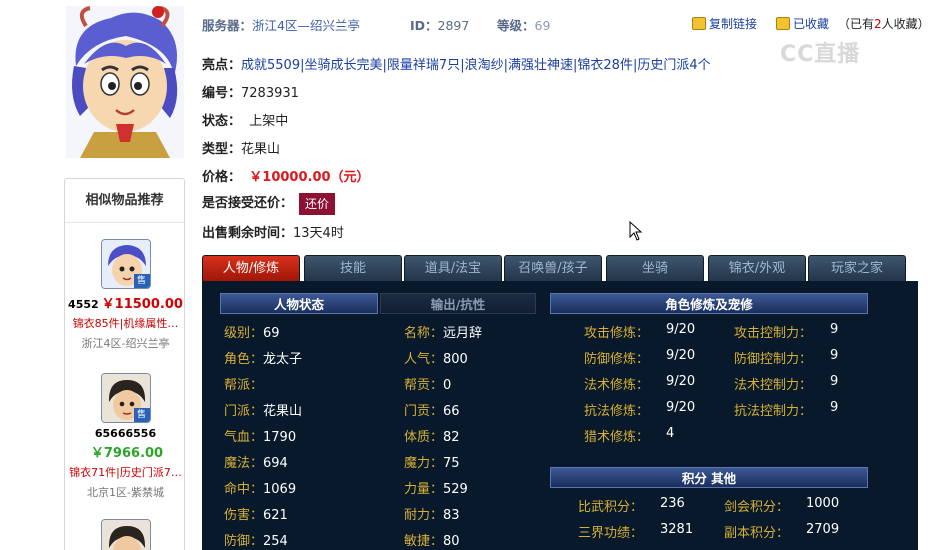  Describe the element at coordinates (275, 541) in the screenshot. I see `stat-value: 254` at that location.